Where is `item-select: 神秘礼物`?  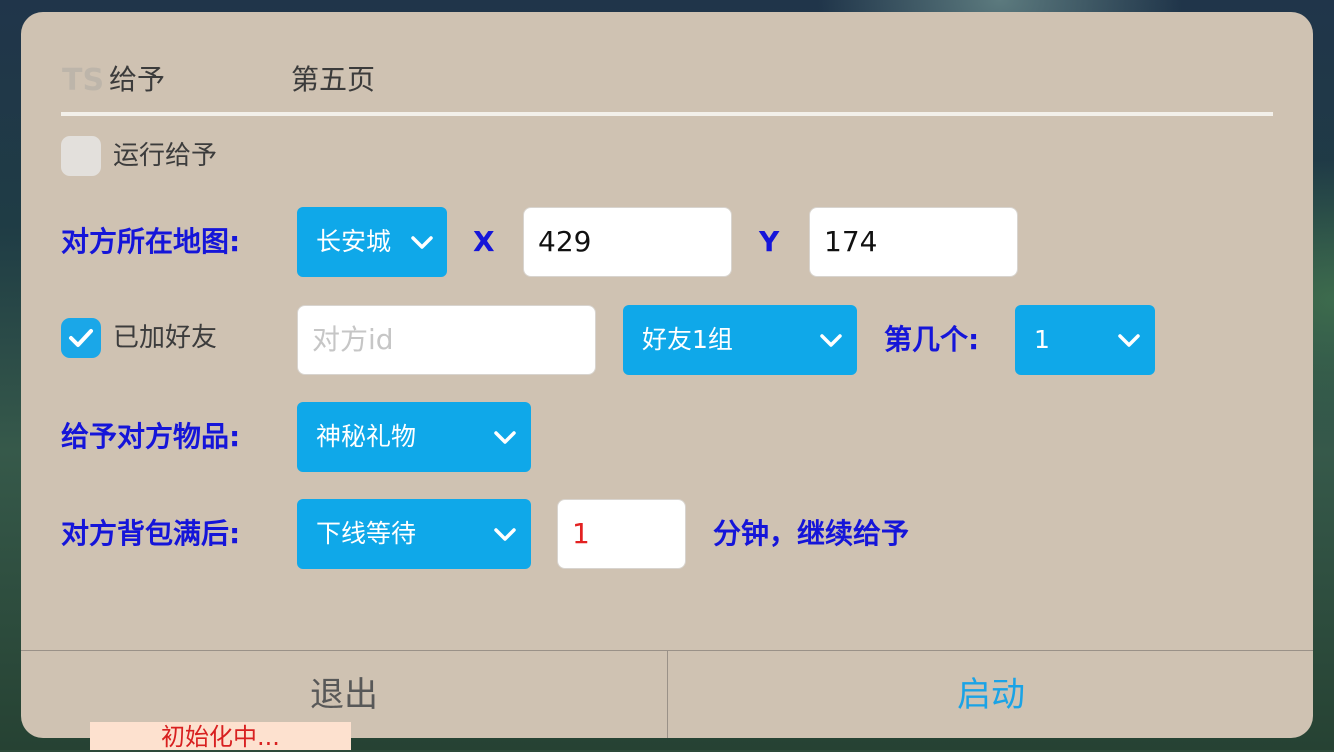
item-select: 神秘礼物 is located at coordinates (414, 437).